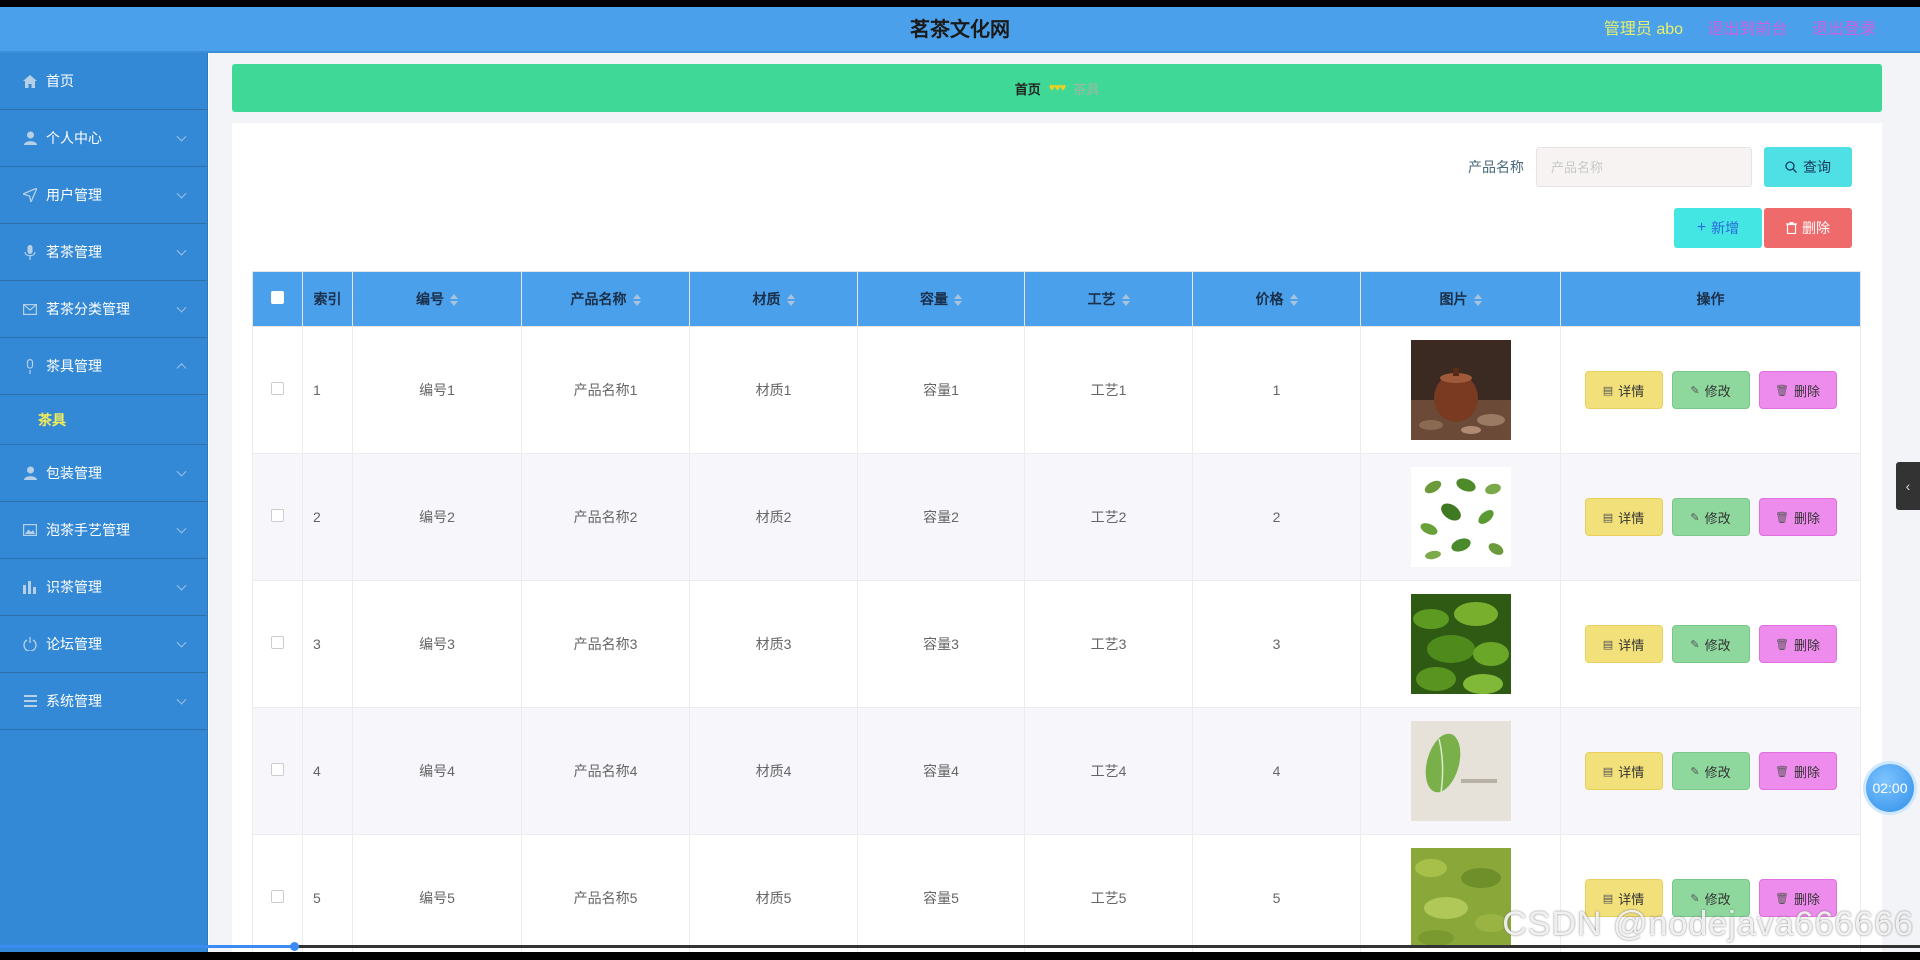 Image resolution: width=1920 pixels, height=960 pixels. What do you see at coordinates (74, 644) in the screenshot?
I see `sidebar-item-label: 论坛管理` at bounding box center [74, 644].